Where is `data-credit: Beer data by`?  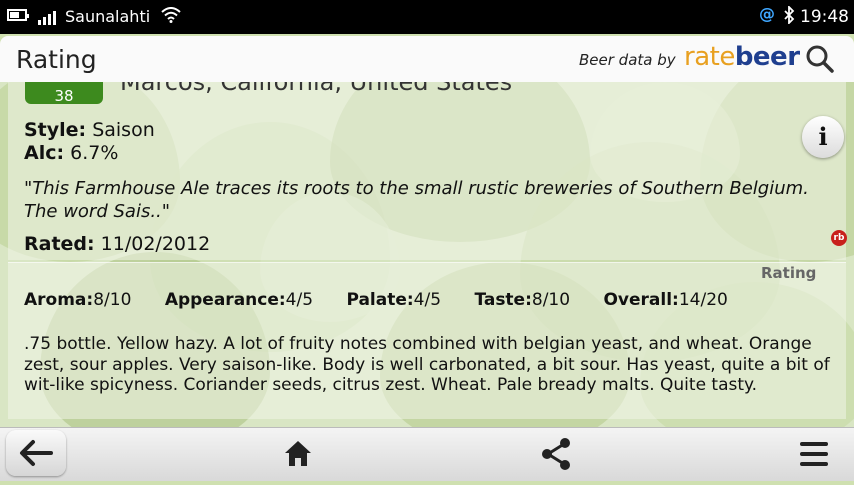
data-credit: Beer data by is located at coordinates (627, 60).